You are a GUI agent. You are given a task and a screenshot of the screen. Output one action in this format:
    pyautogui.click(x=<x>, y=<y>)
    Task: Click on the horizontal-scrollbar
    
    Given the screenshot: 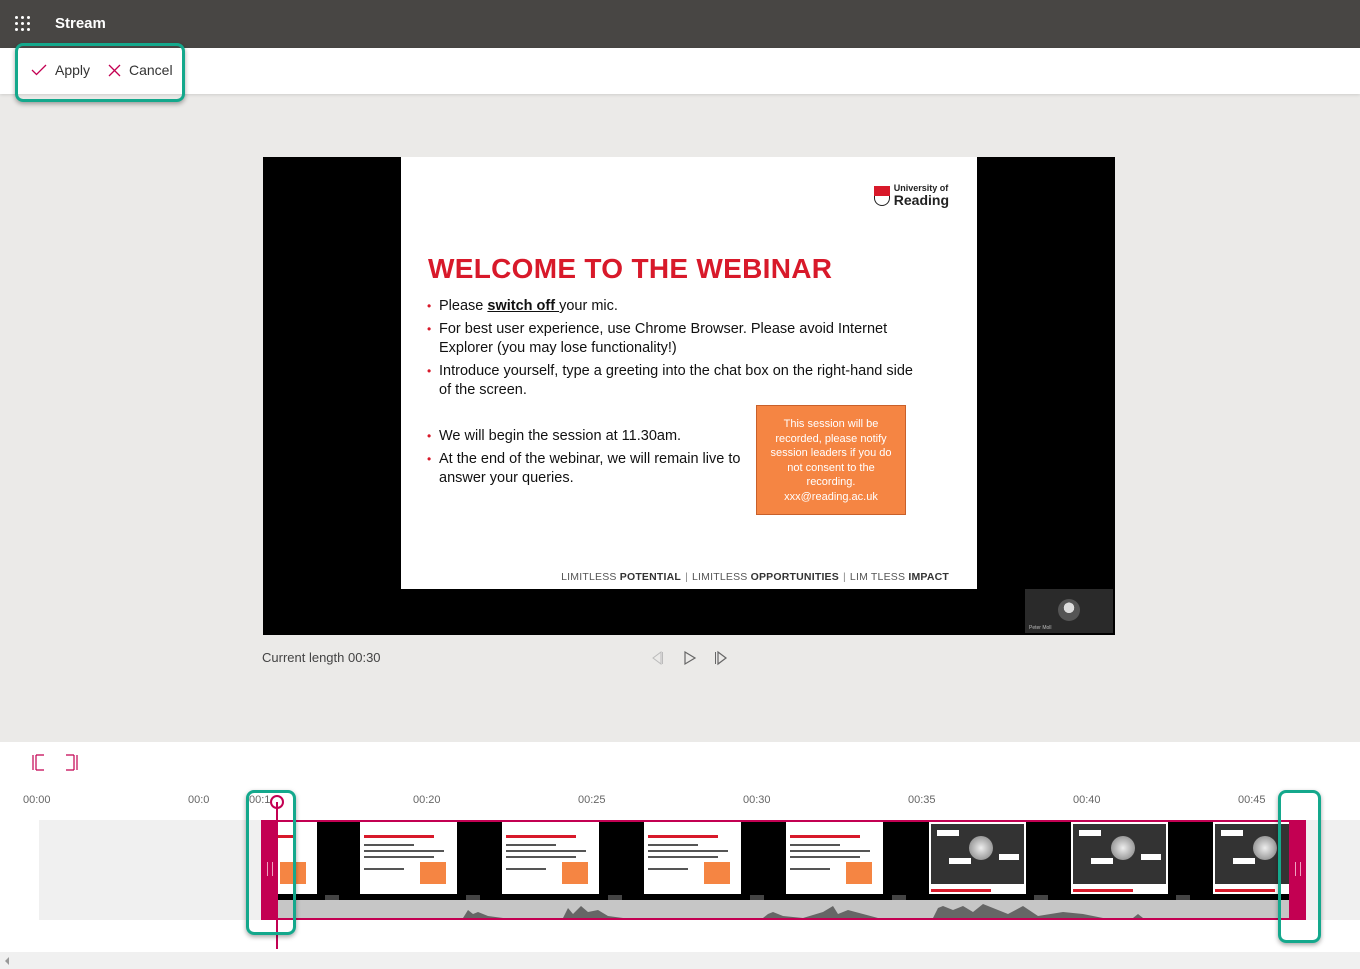 What is the action you would take?
    pyautogui.click(x=680, y=960)
    